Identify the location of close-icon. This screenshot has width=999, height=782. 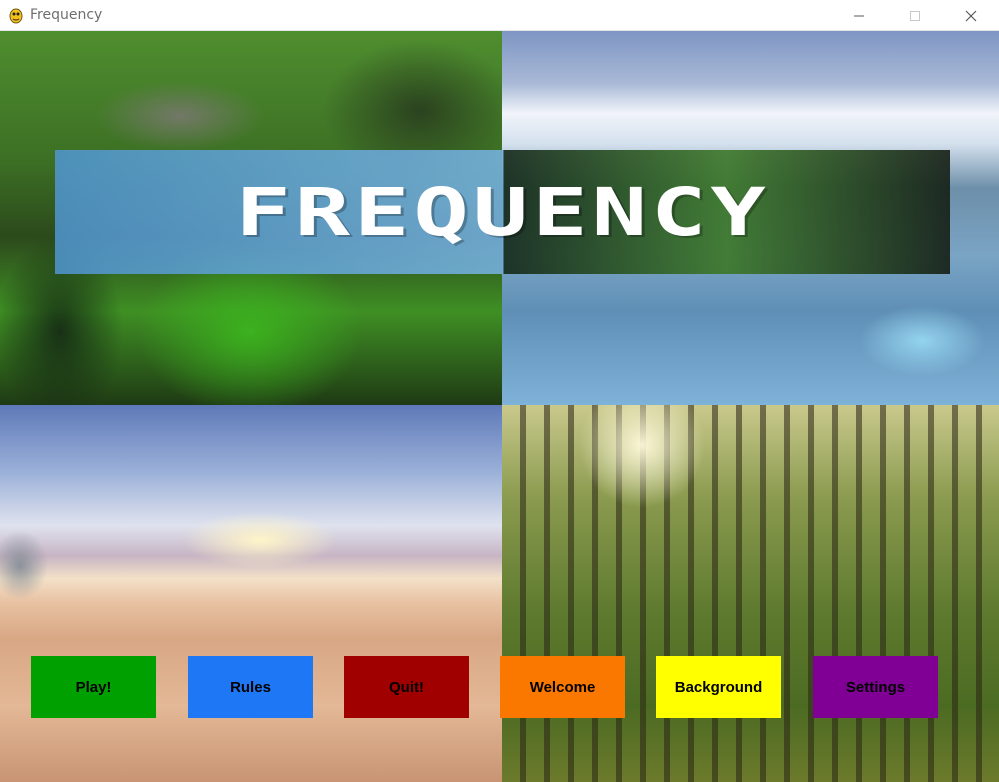
(971, 15).